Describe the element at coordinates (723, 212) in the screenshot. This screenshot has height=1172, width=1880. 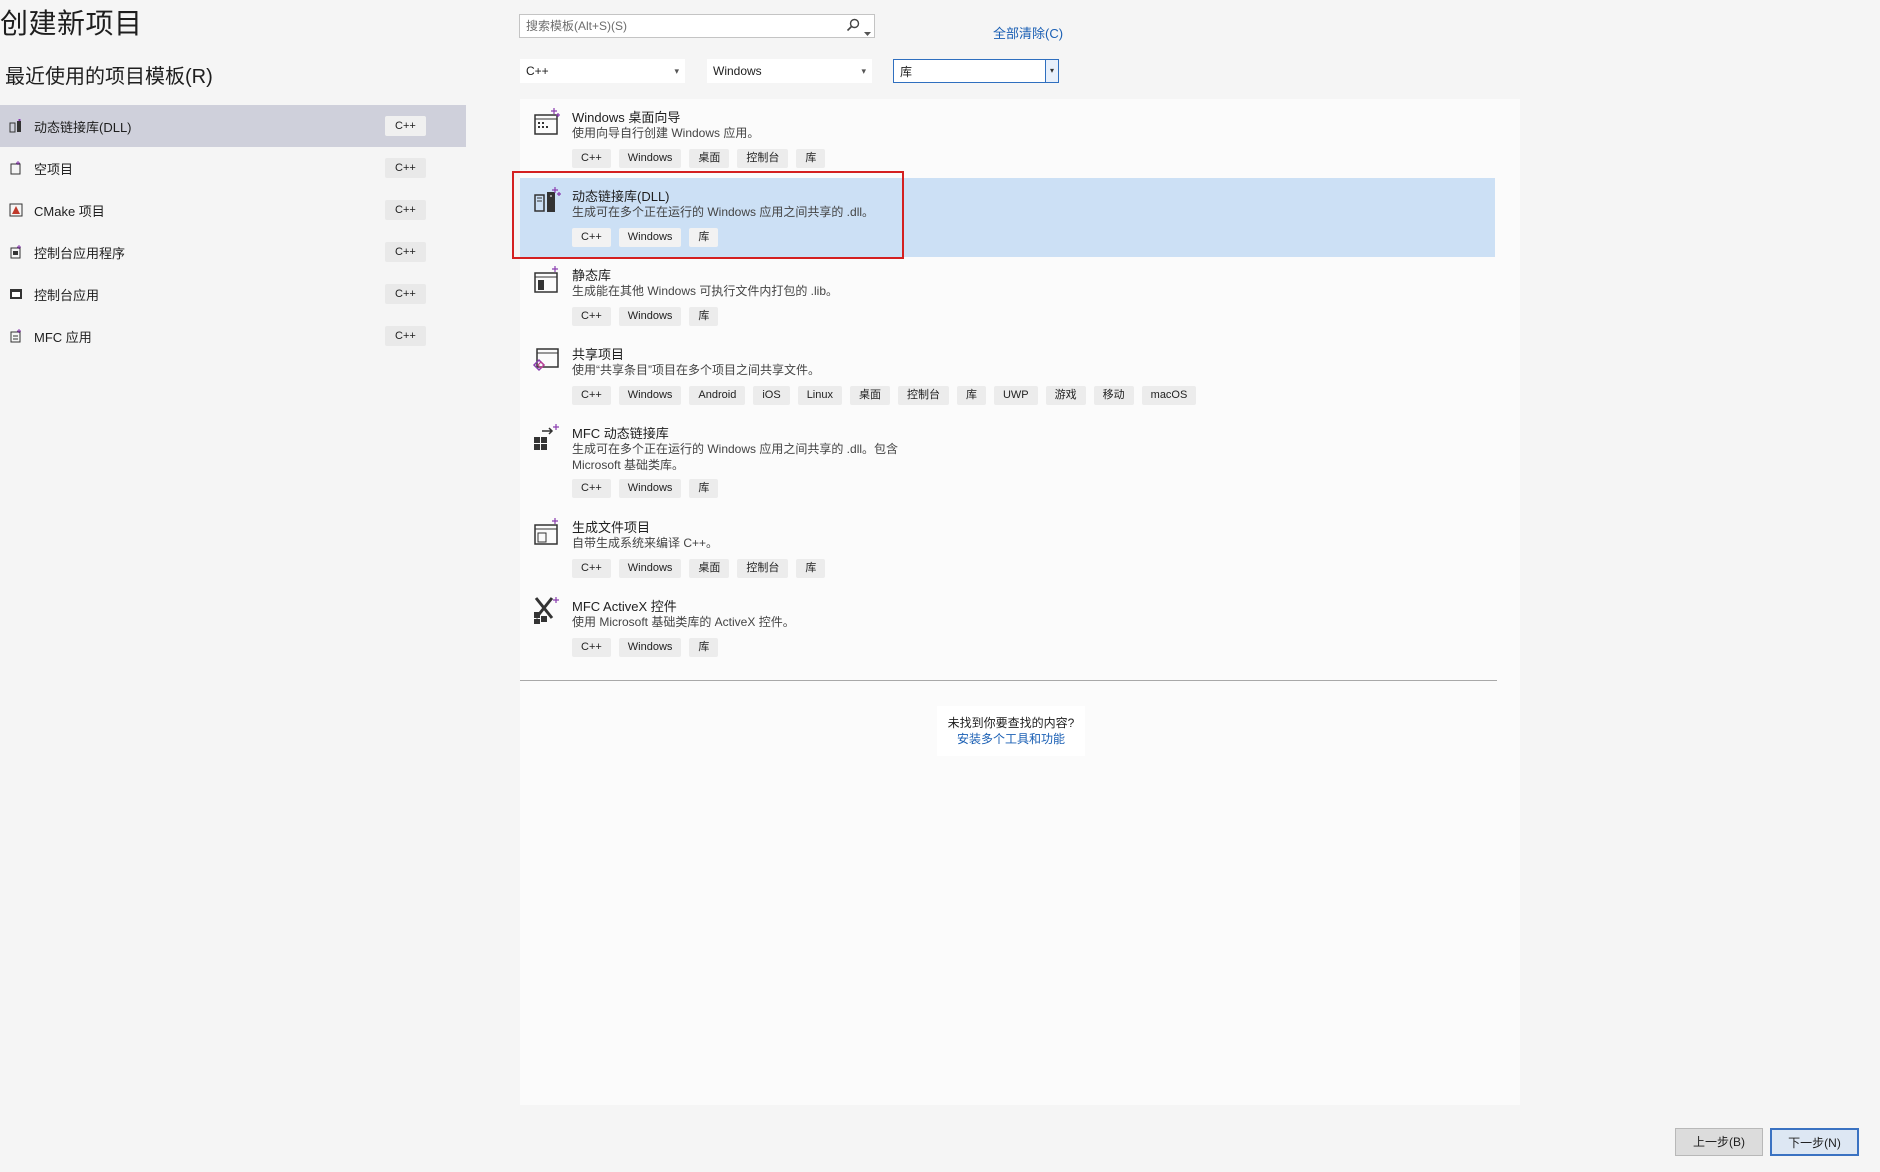
I see `template-description: 生成可在多个正在运行的 Windows 应用之间共享的 .dll。` at that location.